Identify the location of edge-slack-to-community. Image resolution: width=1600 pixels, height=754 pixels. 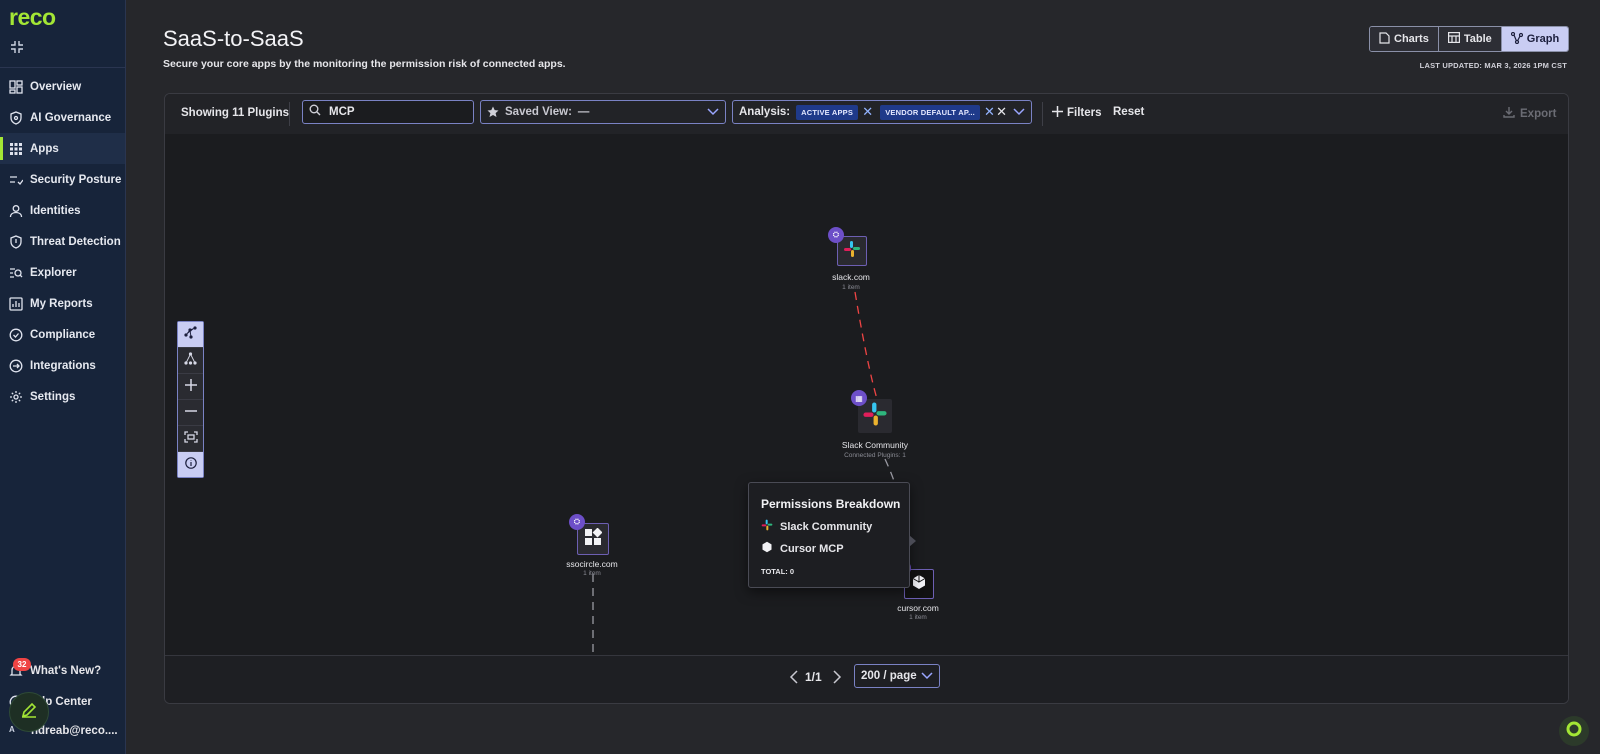
(866, 345).